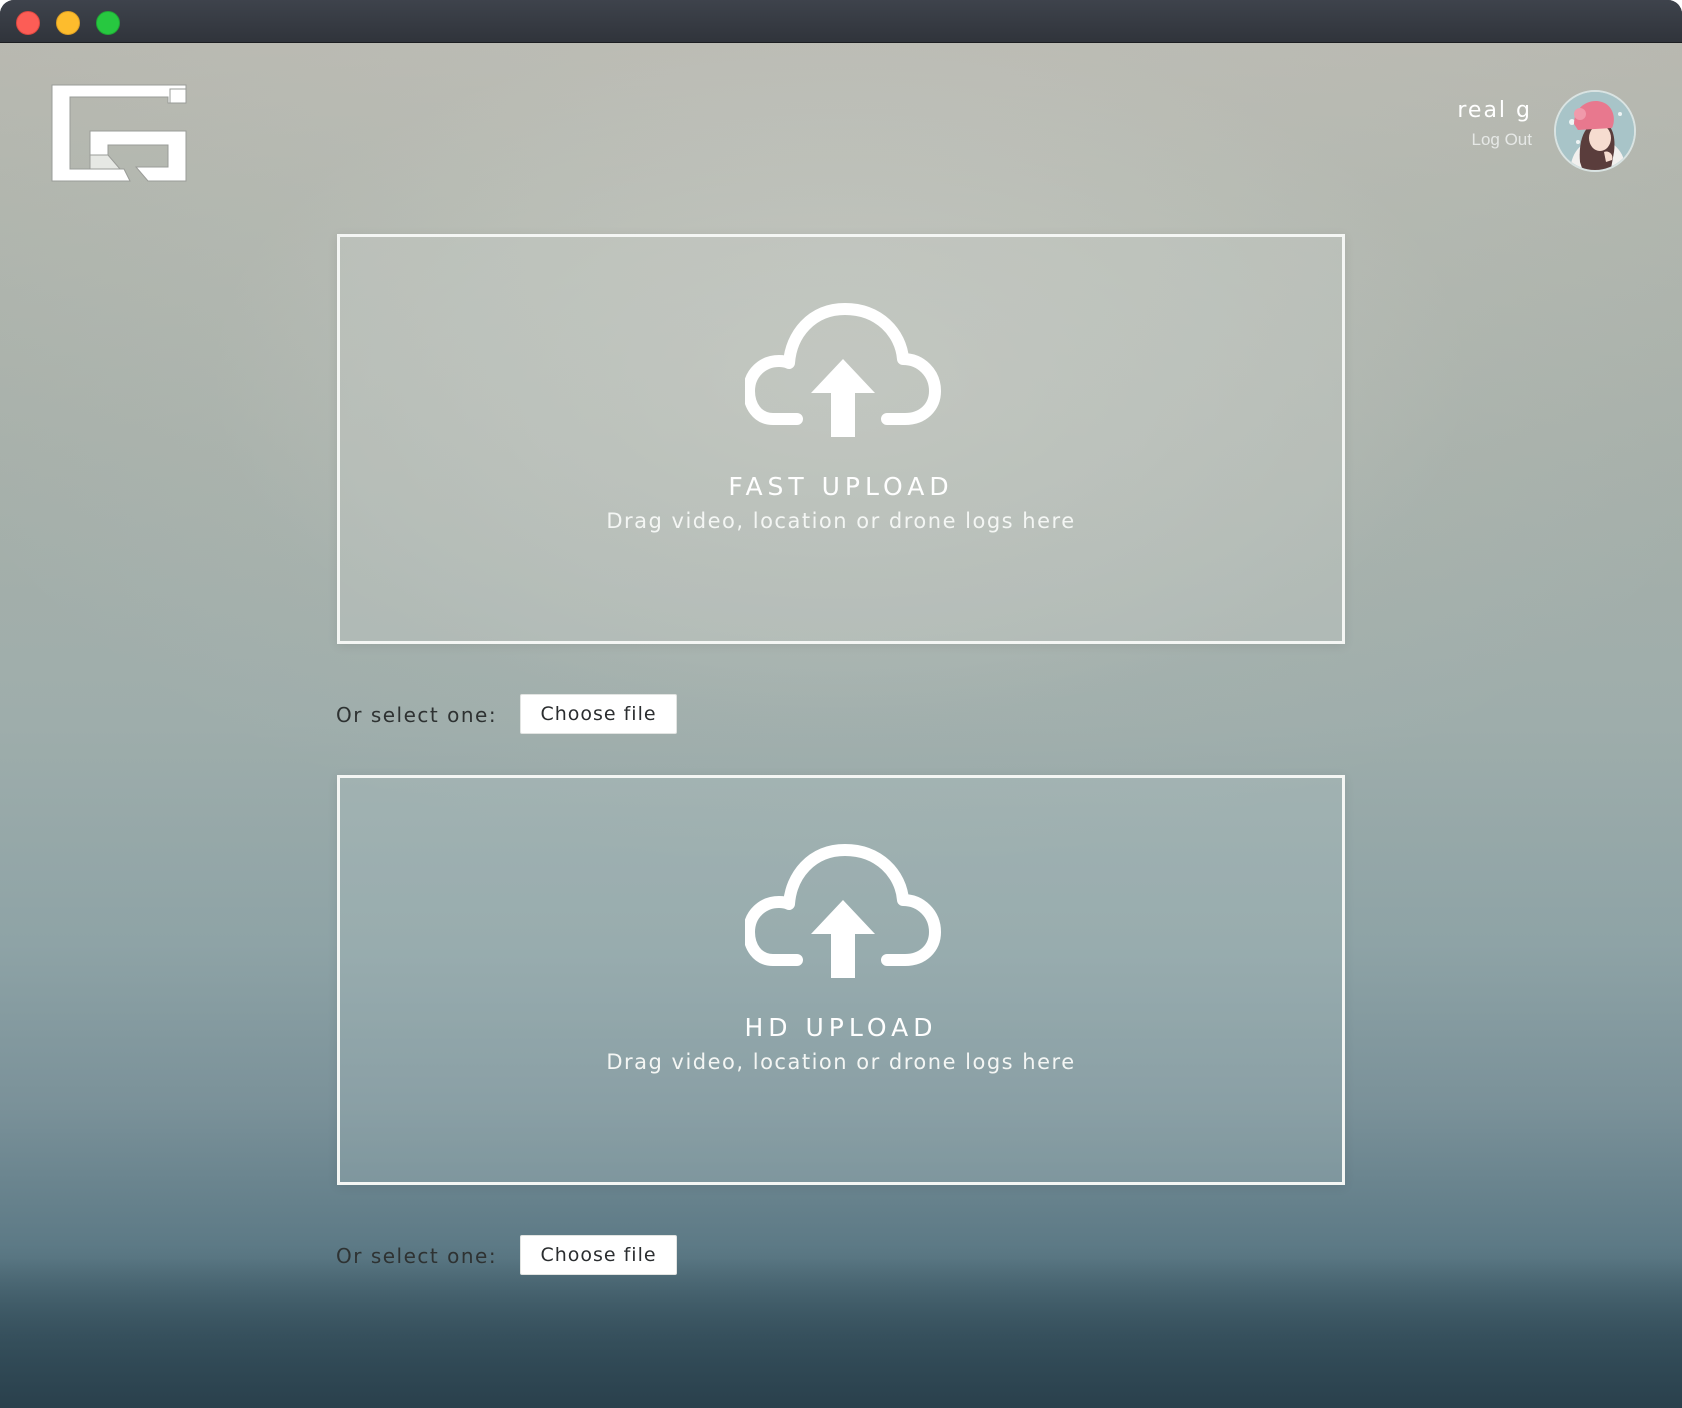 The height and width of the screenshot is (1408, 1682). I want to click on hd-upload-subtitle: Drag video, location or drone logs here, so click(841, 1062).